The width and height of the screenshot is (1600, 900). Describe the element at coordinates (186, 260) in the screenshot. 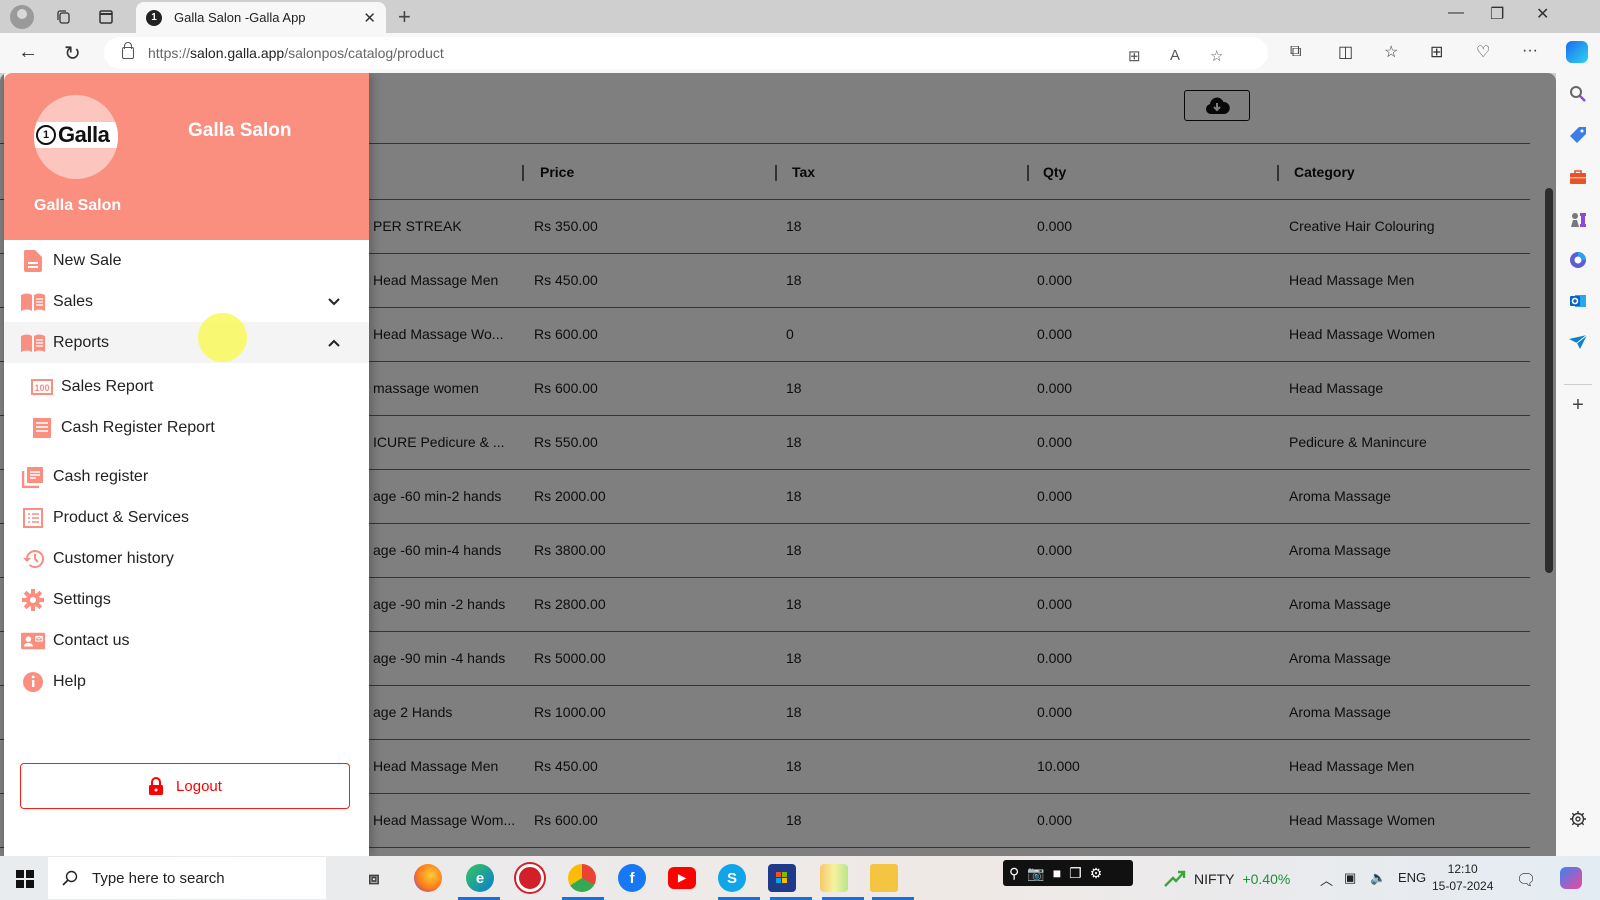

I see `sidebar-item-new-sale: New Sale` at that location.